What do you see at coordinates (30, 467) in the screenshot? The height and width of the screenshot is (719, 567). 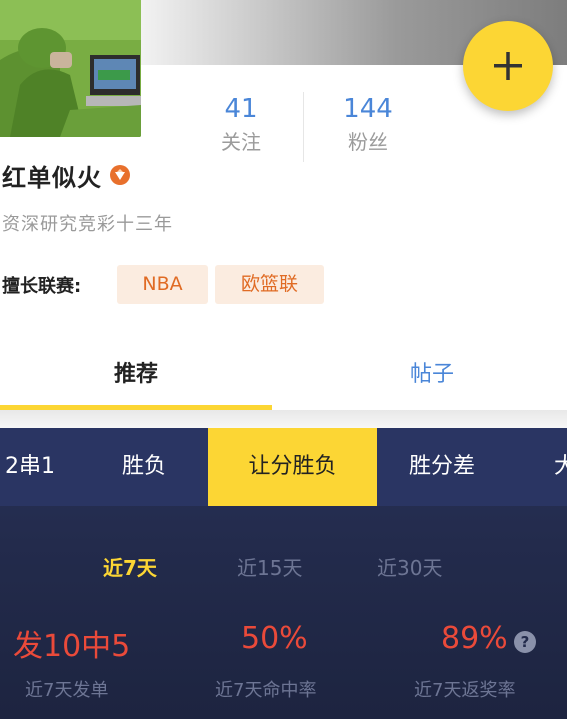 I see `category-2c1: 2串1` at bounding box center [30, 467].